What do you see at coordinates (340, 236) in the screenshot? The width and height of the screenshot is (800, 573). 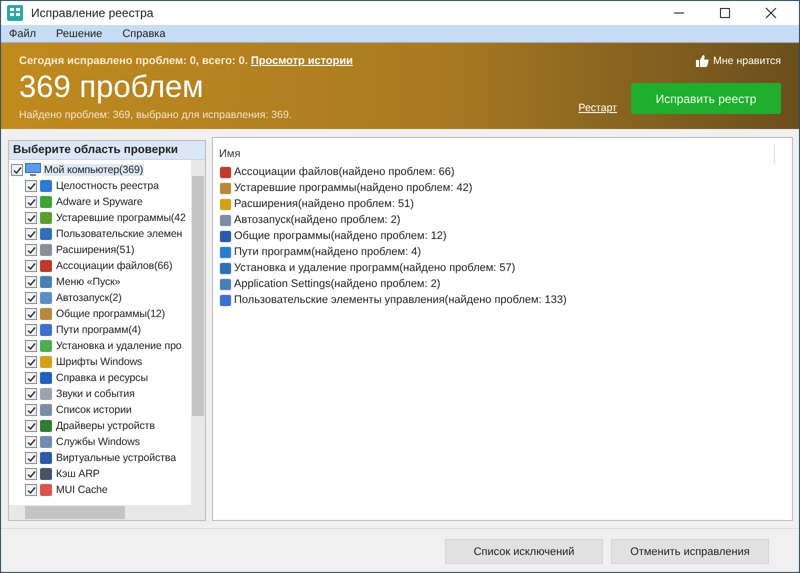 I see `result-item: Общие программы(найдено проблем: 12)` at bounding box center [340, 236].